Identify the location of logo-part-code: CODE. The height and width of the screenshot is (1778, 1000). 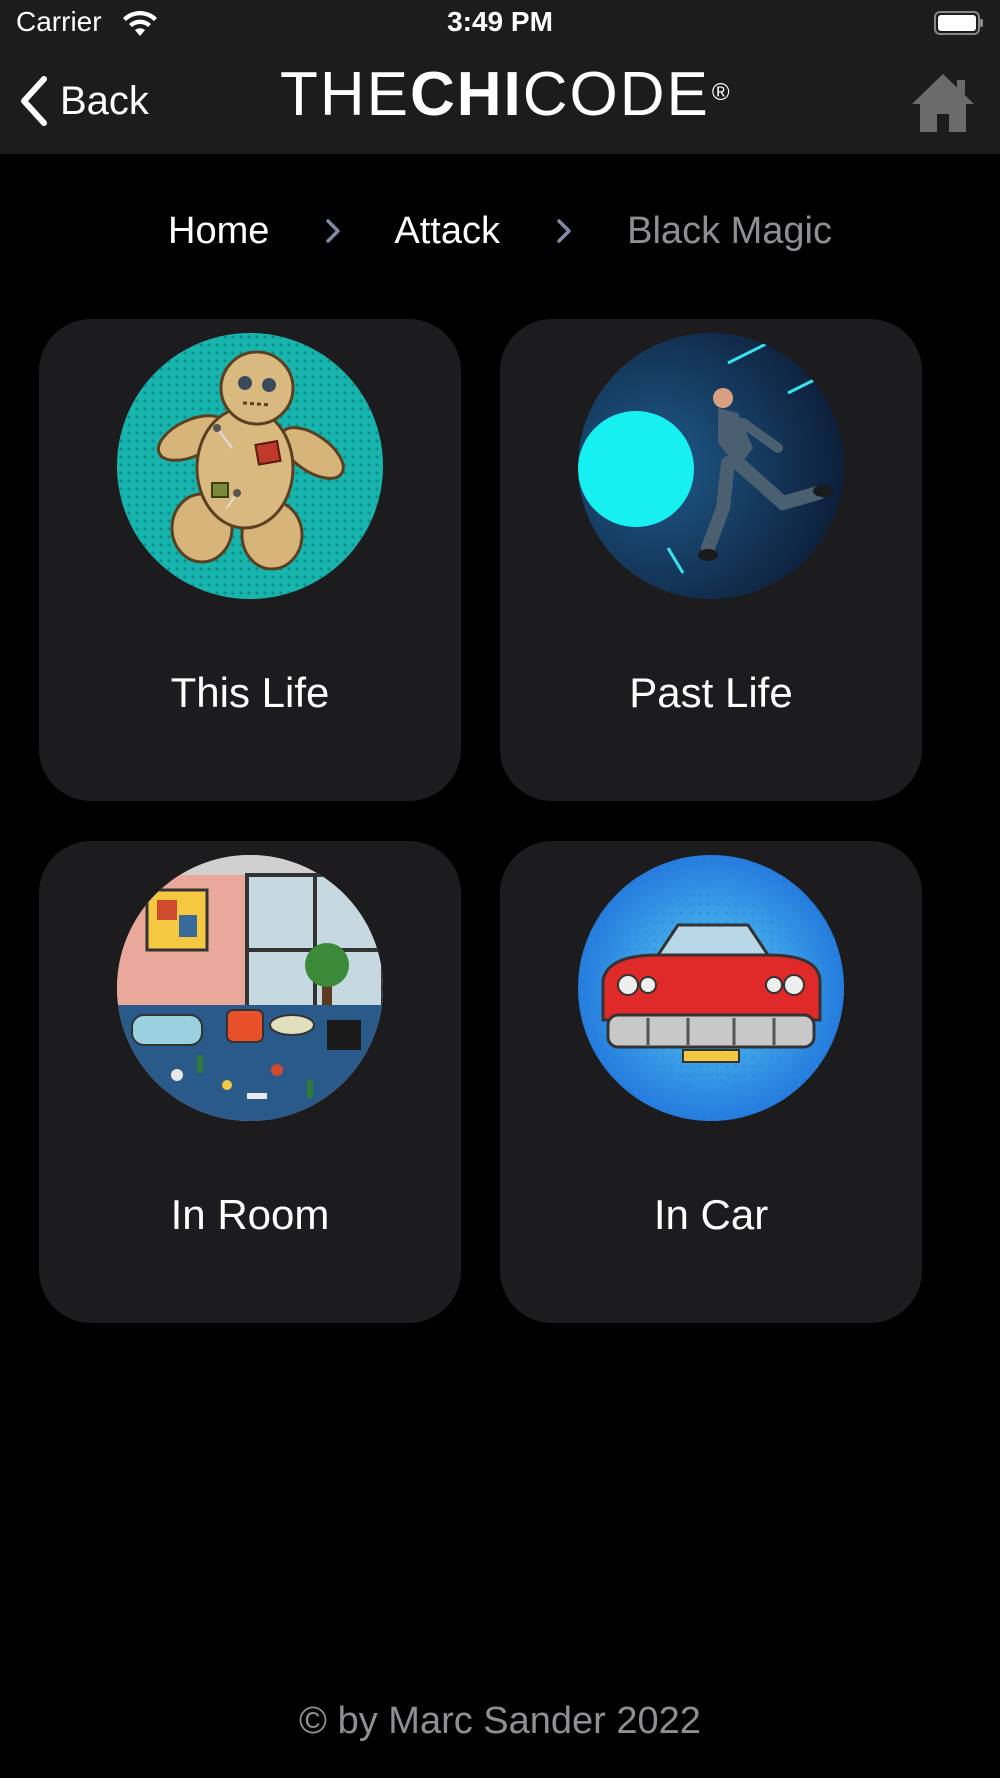
(616, 94).